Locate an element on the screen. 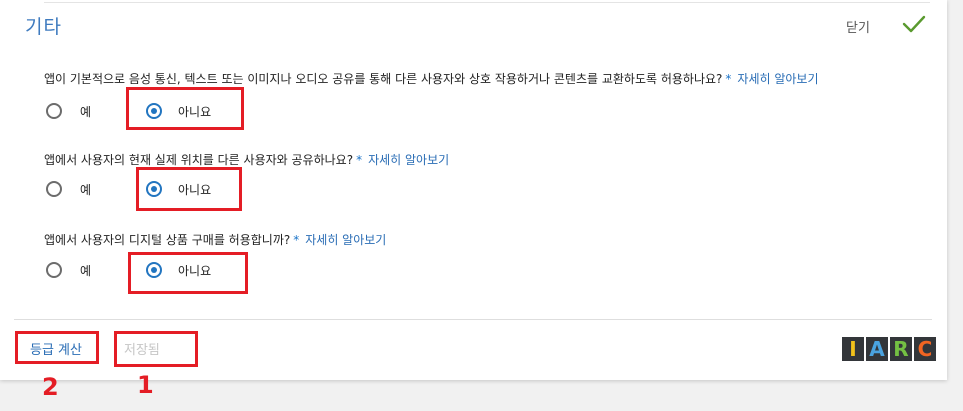 This screenshot has height=411, width=963. question-3-text: 앱에서 사용자의 디지털 상품 구매를 허용합니까? is located at coordinates (167, 240).